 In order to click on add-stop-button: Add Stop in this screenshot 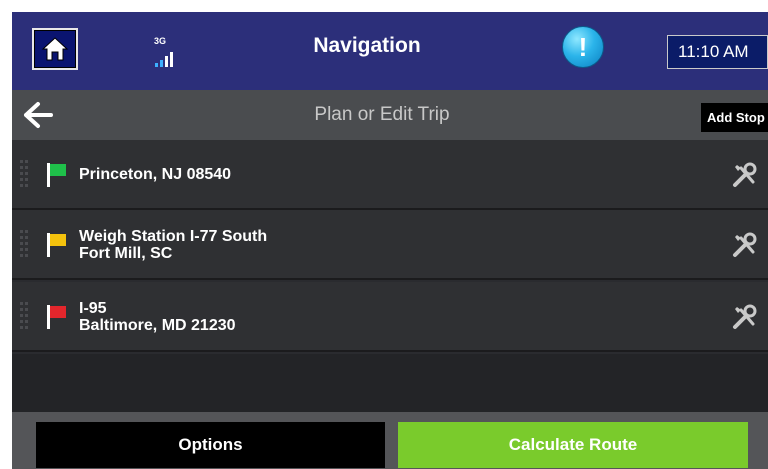, I will do `click(734, 117)`.